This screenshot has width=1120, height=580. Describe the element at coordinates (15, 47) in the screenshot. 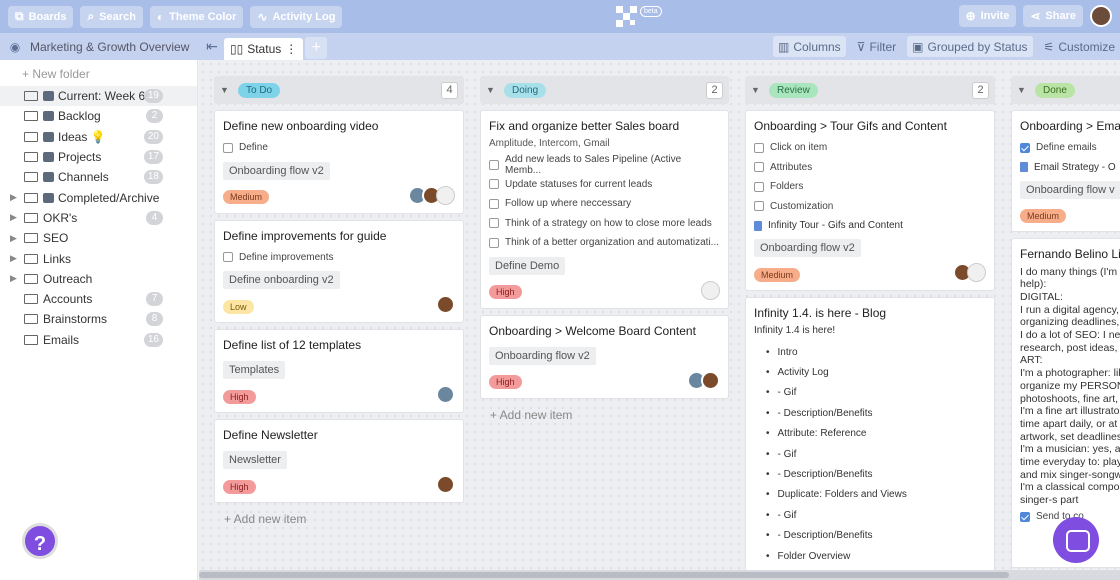

I see `eye-icon: ◉` at that location.